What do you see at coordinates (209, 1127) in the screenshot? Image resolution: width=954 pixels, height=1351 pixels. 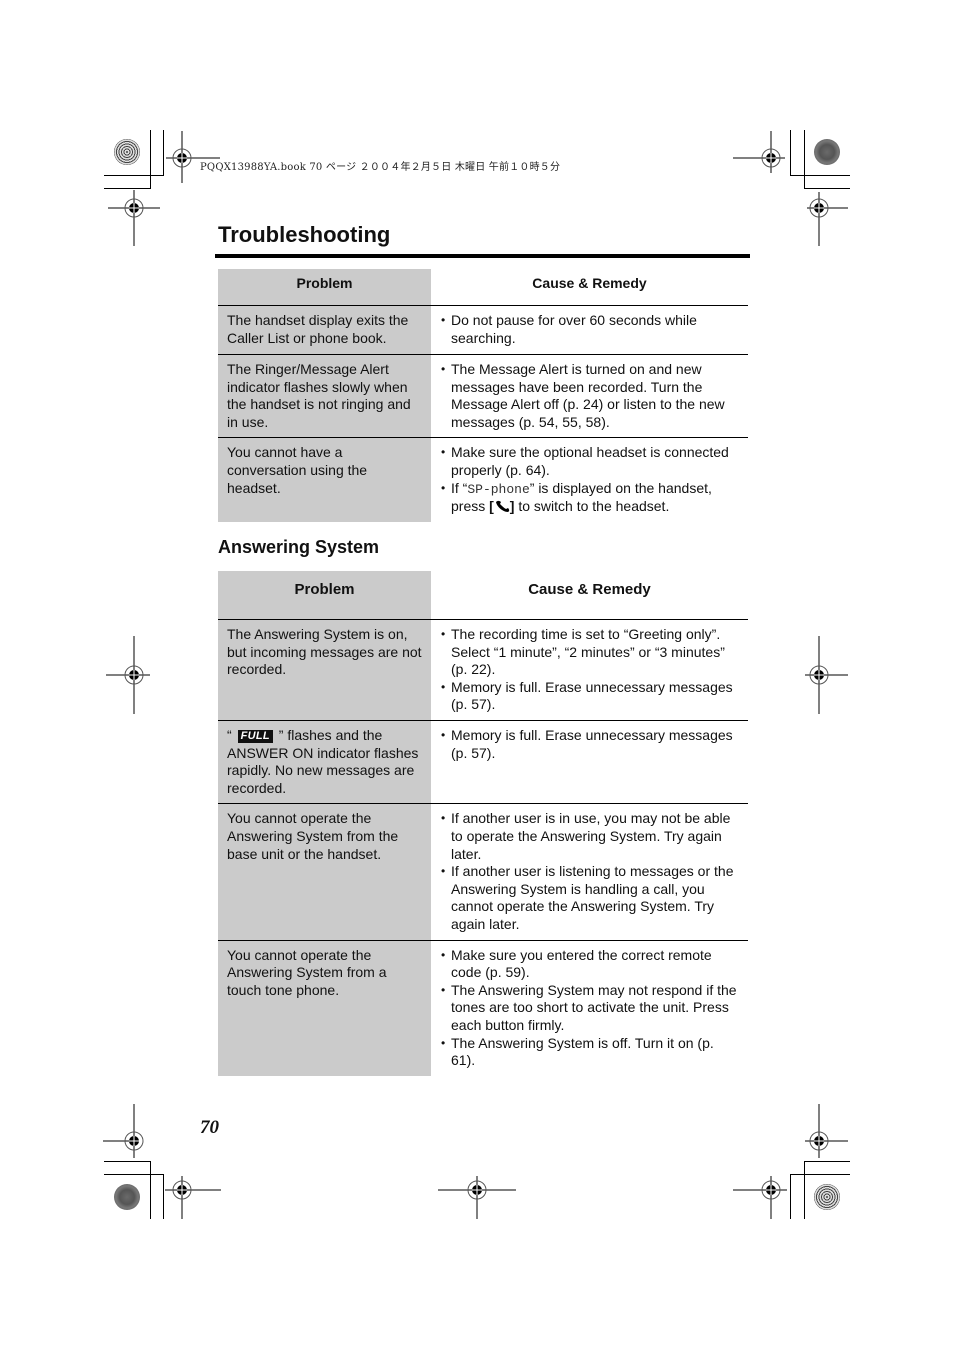 I see `page-number: 70` at bounding box center [209, 1127].